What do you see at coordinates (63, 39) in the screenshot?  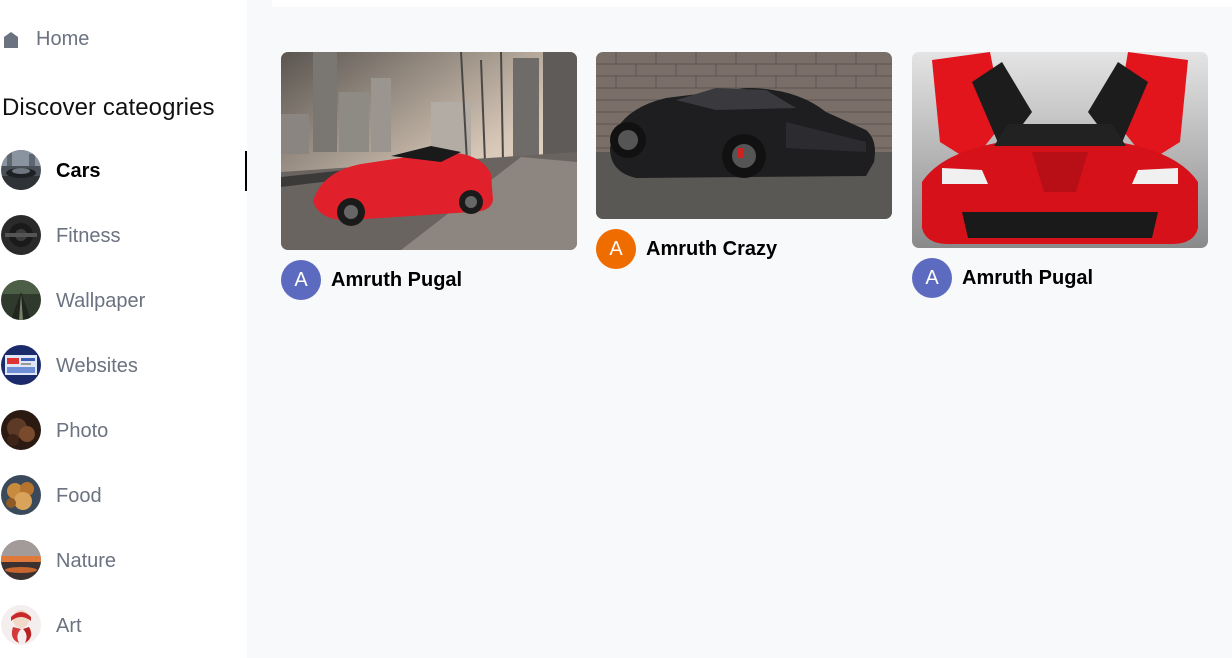 I see `home-label: Home` at bounding box center [63, 39].